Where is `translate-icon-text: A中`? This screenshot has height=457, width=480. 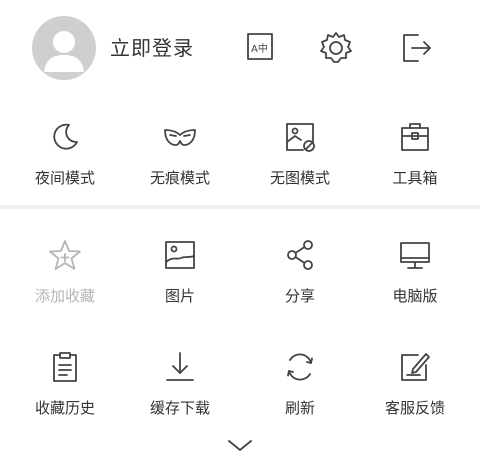 translate-icon-text: A中 is located at coordinates (259, 48).